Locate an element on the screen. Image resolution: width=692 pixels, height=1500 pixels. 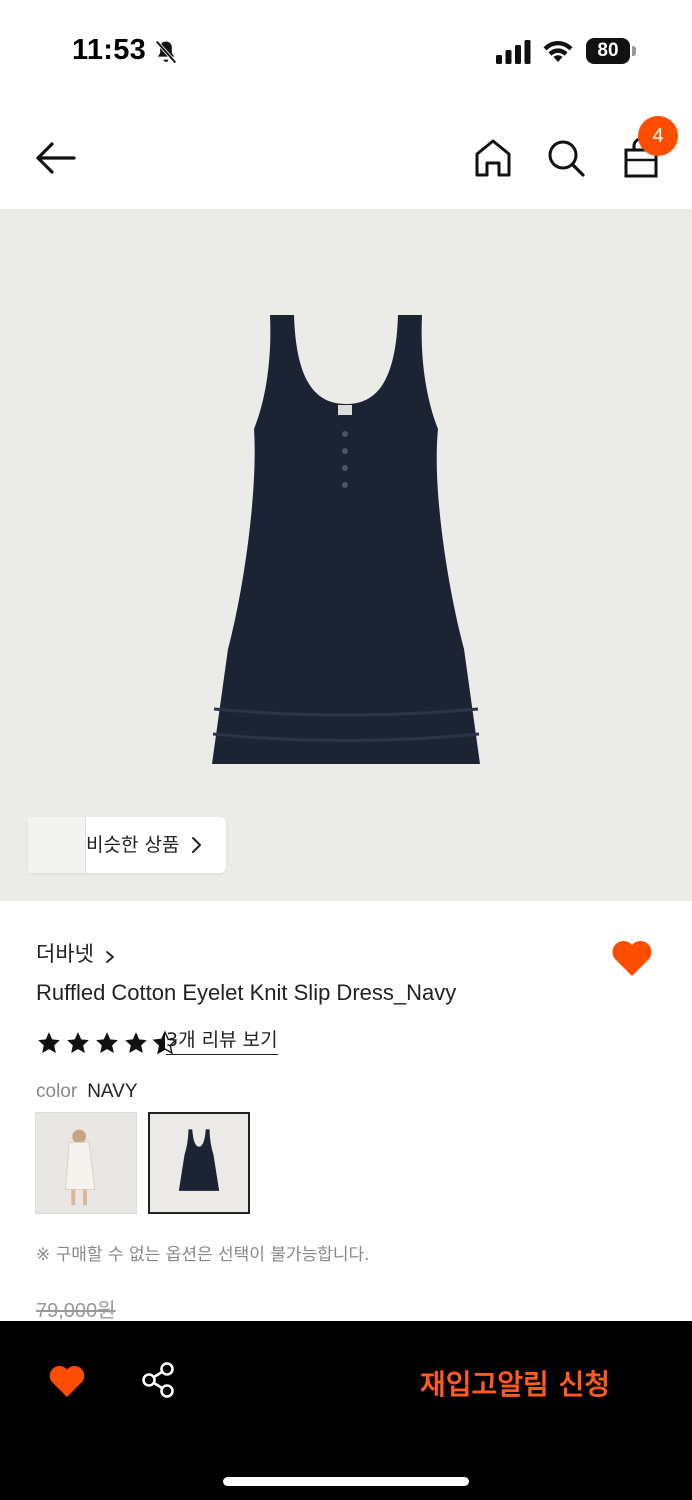
home-indicator is located at coordinates (346, 1481).